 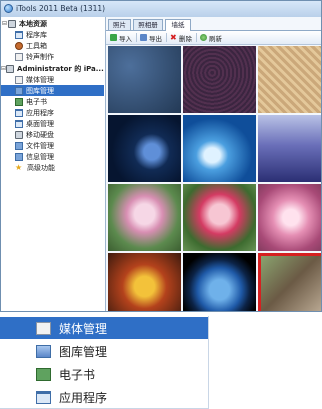 What do you see at coordinates (119, 24) in the screenshot?
I see `tab-photos: 照片` at bounding box center [119, 24].